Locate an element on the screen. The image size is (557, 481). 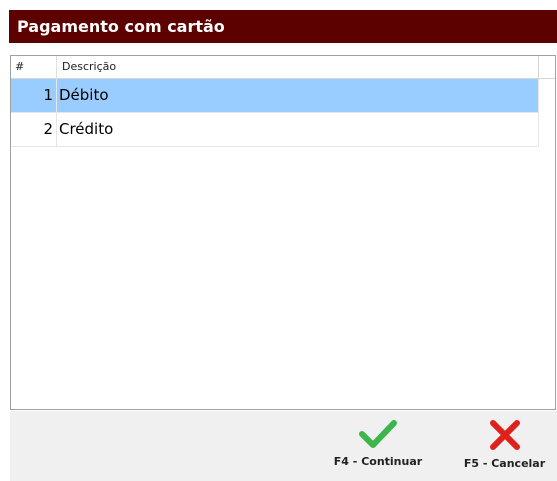
grid-header: # Descrição is located at coordinates (283, 67).